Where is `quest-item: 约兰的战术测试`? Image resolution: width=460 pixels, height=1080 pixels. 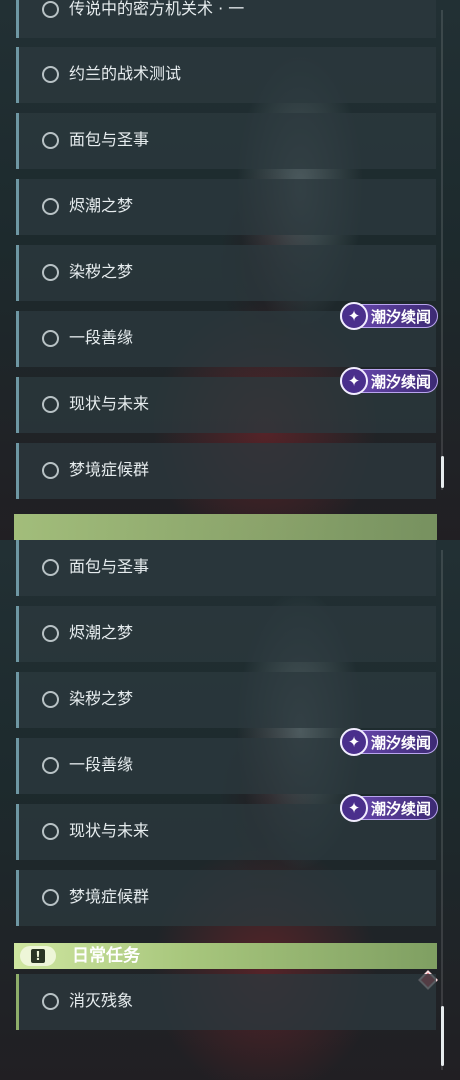
quest-item: 约兰的战术测试 is located at coordinates (226, 75).